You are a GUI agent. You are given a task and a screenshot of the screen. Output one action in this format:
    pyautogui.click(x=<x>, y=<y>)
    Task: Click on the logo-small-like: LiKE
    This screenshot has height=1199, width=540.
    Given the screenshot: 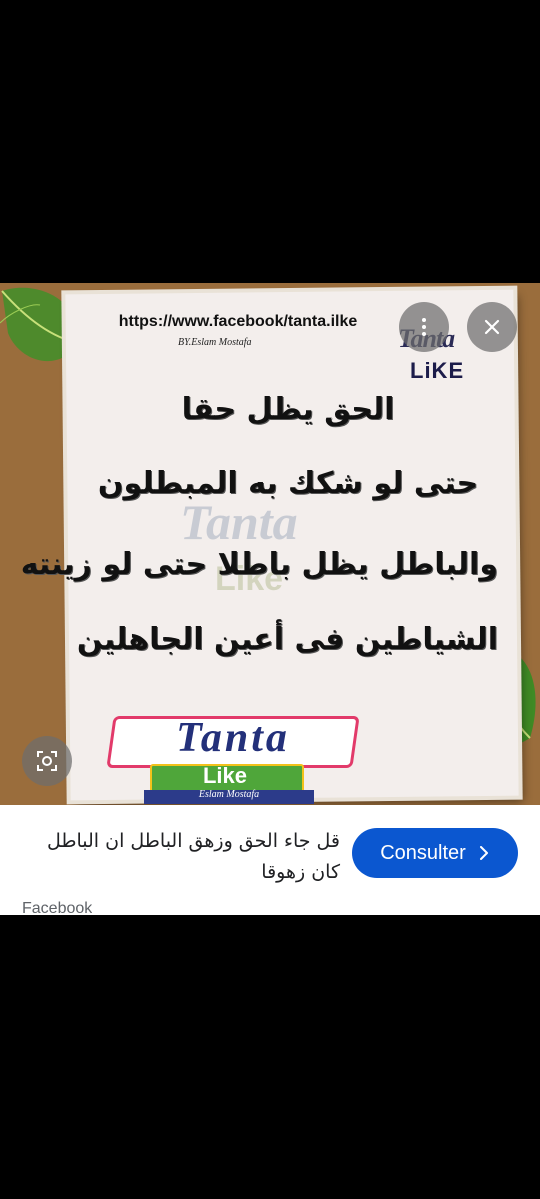 What is the action you would take?
    pyautogui.click(x=437, y=370)
    